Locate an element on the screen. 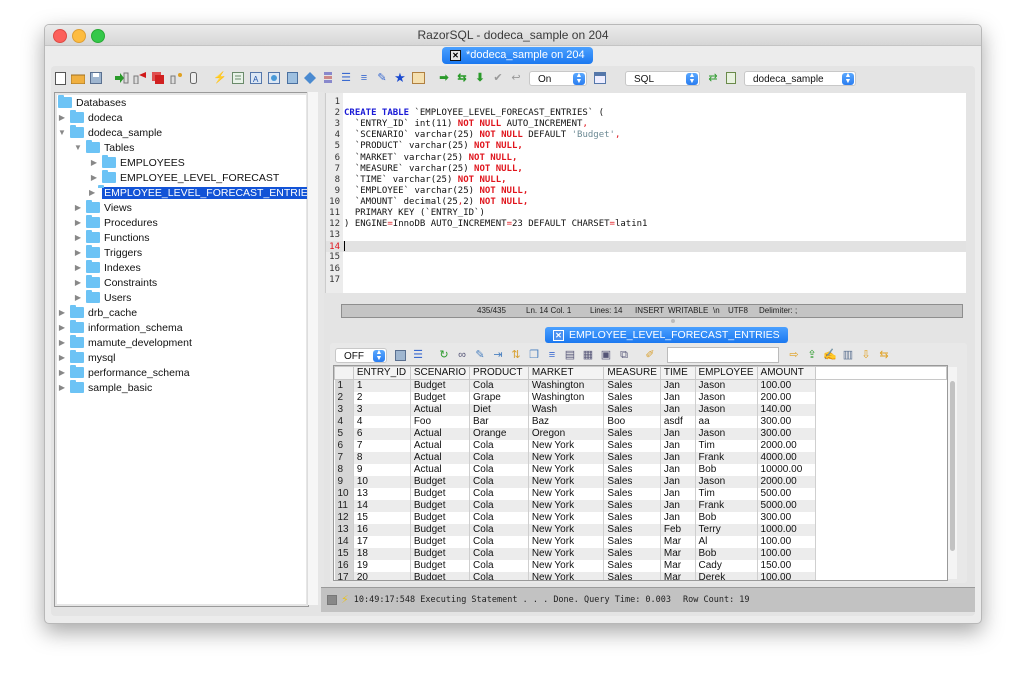 The image size is (1024, 684). table-cell: 2 is located at coordinates (382, 398).